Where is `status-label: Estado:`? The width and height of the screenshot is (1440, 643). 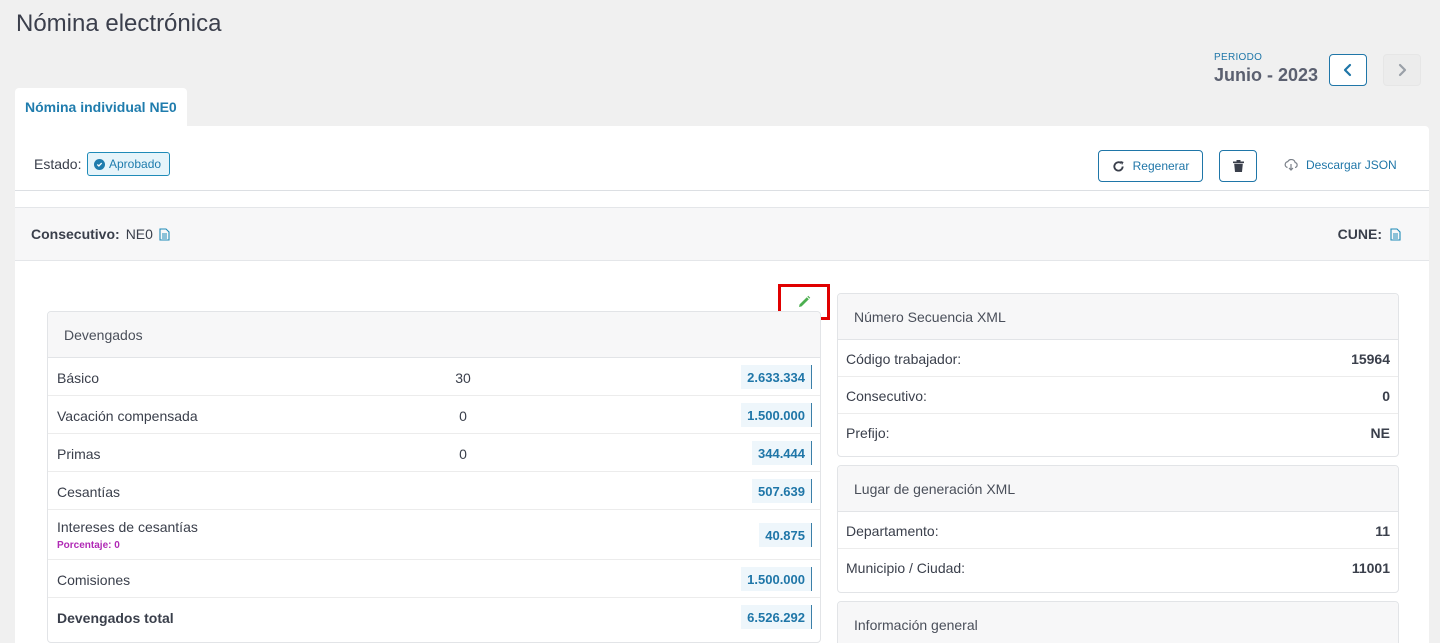
status-label: Estado: is located at coordinates (58, 164).